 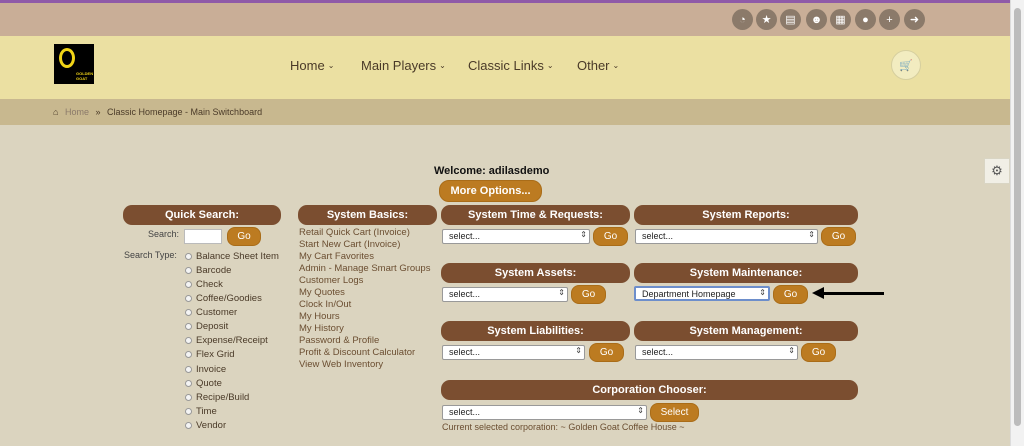 What do you see at coordinates (232, 256) in the screenshot?
I see `search-type-option: Balance Sheet Item` at bounding box center [232, 256].